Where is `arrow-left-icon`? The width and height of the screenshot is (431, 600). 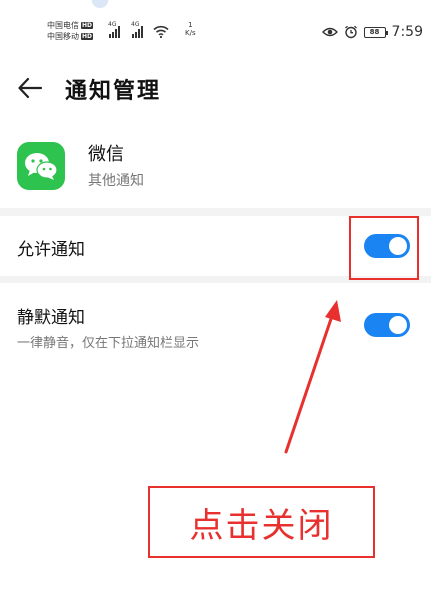 arrow-left-icon is located at coordinates (30, 88).